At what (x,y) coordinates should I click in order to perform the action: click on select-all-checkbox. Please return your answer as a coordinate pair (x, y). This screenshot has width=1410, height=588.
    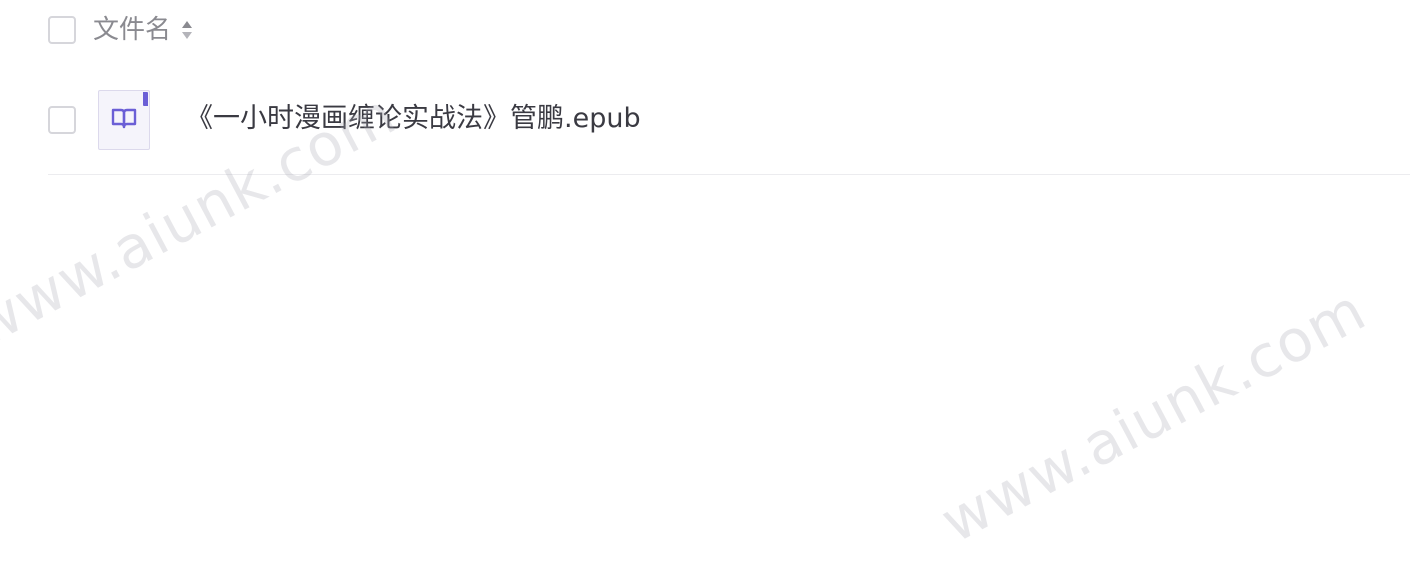
    Looking at the image, I should click on (62, 30).